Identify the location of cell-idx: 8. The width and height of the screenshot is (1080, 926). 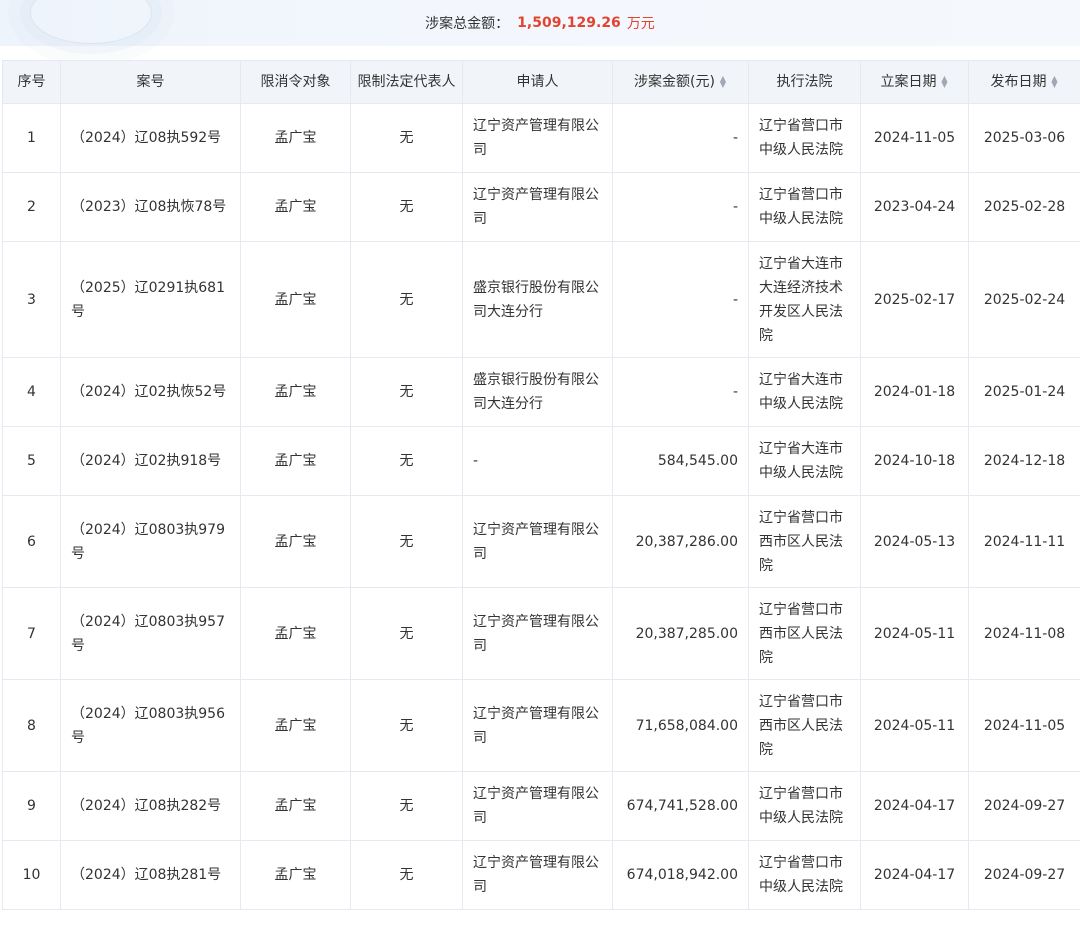
(31, 725).